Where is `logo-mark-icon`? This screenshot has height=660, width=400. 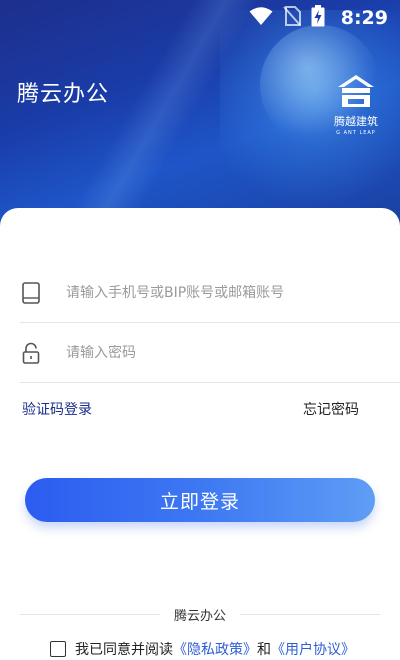
logo-mark-icon is located at coordinates (356, 91).